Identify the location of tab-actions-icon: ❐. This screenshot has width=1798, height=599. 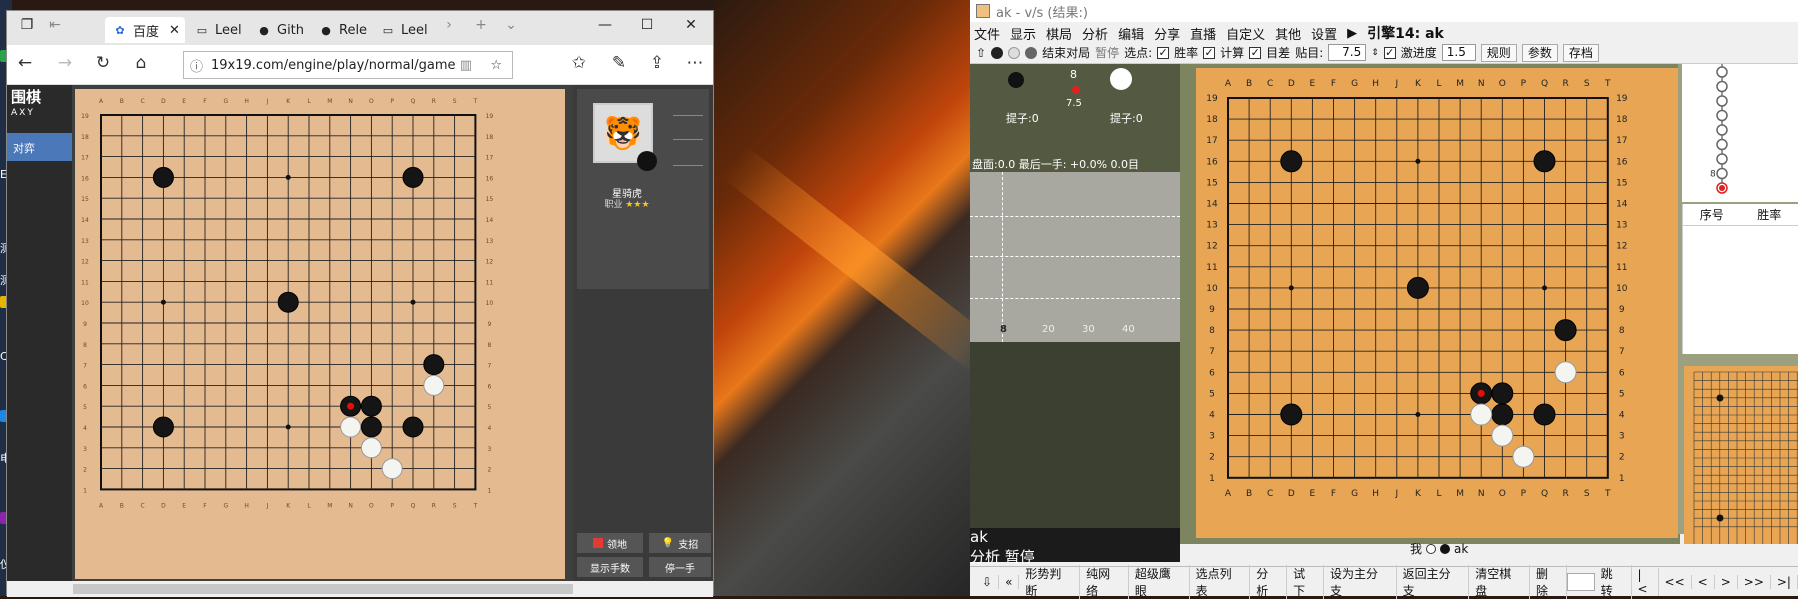
(27, 25).